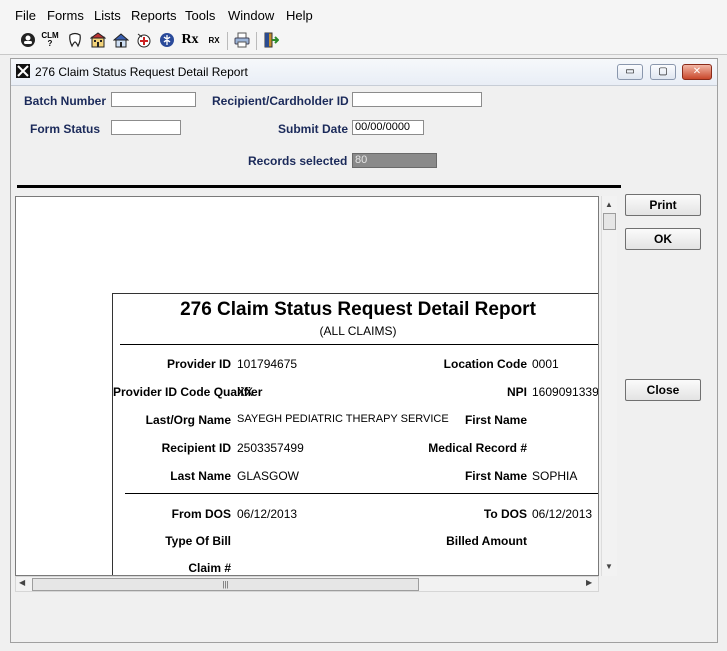  What do you see at coordinates (562, 514) in the screenshot?
I see `to-dos-value: 06/12/2013` at bounding box center [562, 514].